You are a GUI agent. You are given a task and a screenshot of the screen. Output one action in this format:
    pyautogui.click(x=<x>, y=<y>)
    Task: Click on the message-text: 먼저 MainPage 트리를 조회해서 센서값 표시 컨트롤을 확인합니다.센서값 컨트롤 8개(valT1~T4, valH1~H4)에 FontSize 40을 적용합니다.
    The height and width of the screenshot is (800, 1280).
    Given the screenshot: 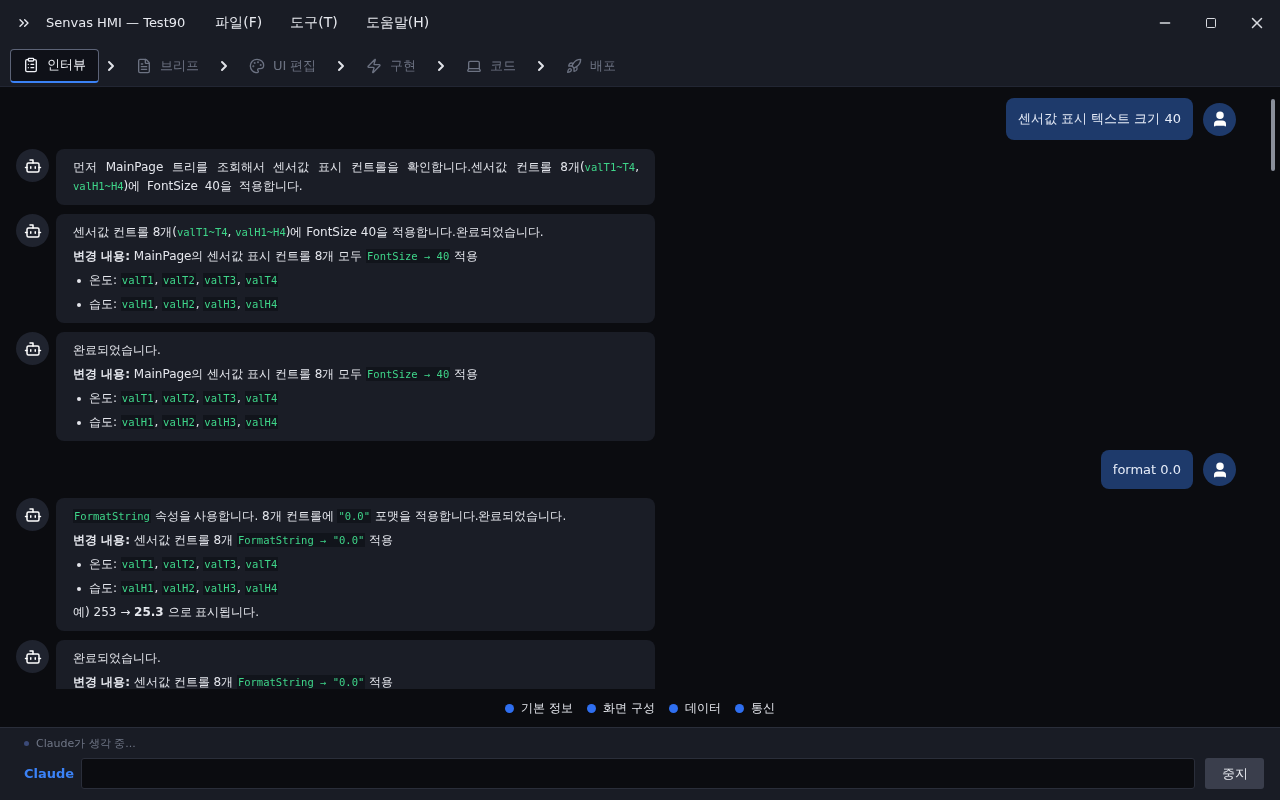 What is the action you would take?
    pyautogui.click(x=356, y=177)
    